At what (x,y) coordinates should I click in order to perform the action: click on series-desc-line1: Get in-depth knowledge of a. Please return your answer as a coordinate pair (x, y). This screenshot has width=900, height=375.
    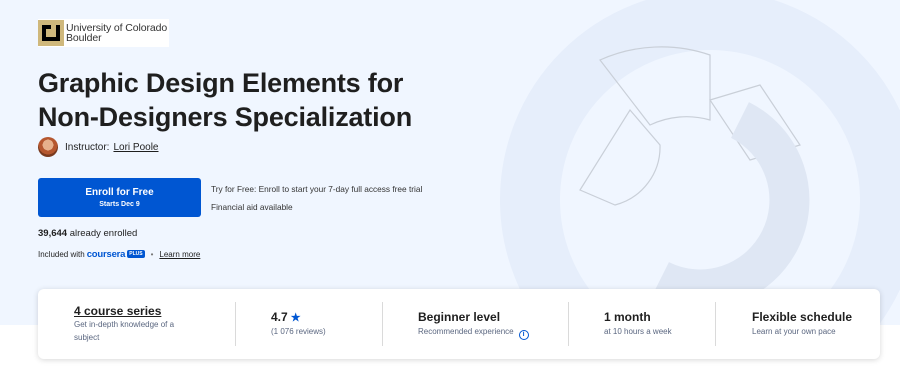
    Looking at the image, I should click on (124, 324).